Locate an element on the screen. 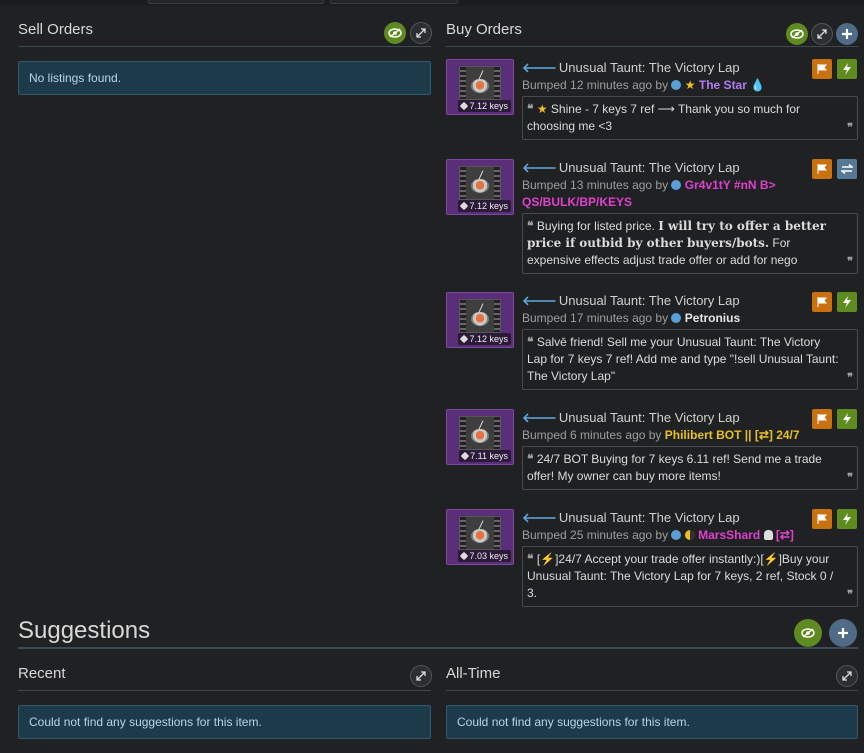 Image resolution: width=864 pixels, height=753 pixels. item-thumbnail: 7.11 keys is located at coordinates (480, 437).